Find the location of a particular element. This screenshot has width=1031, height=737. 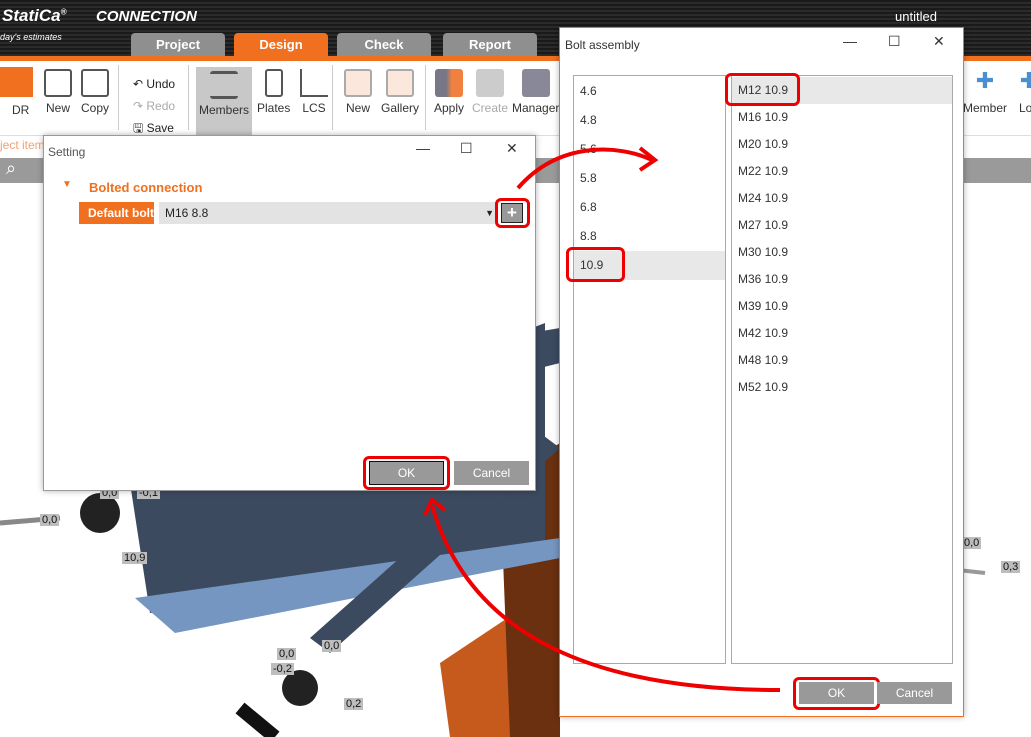

dialog-title: Setting is located at coordinates (67, 152).